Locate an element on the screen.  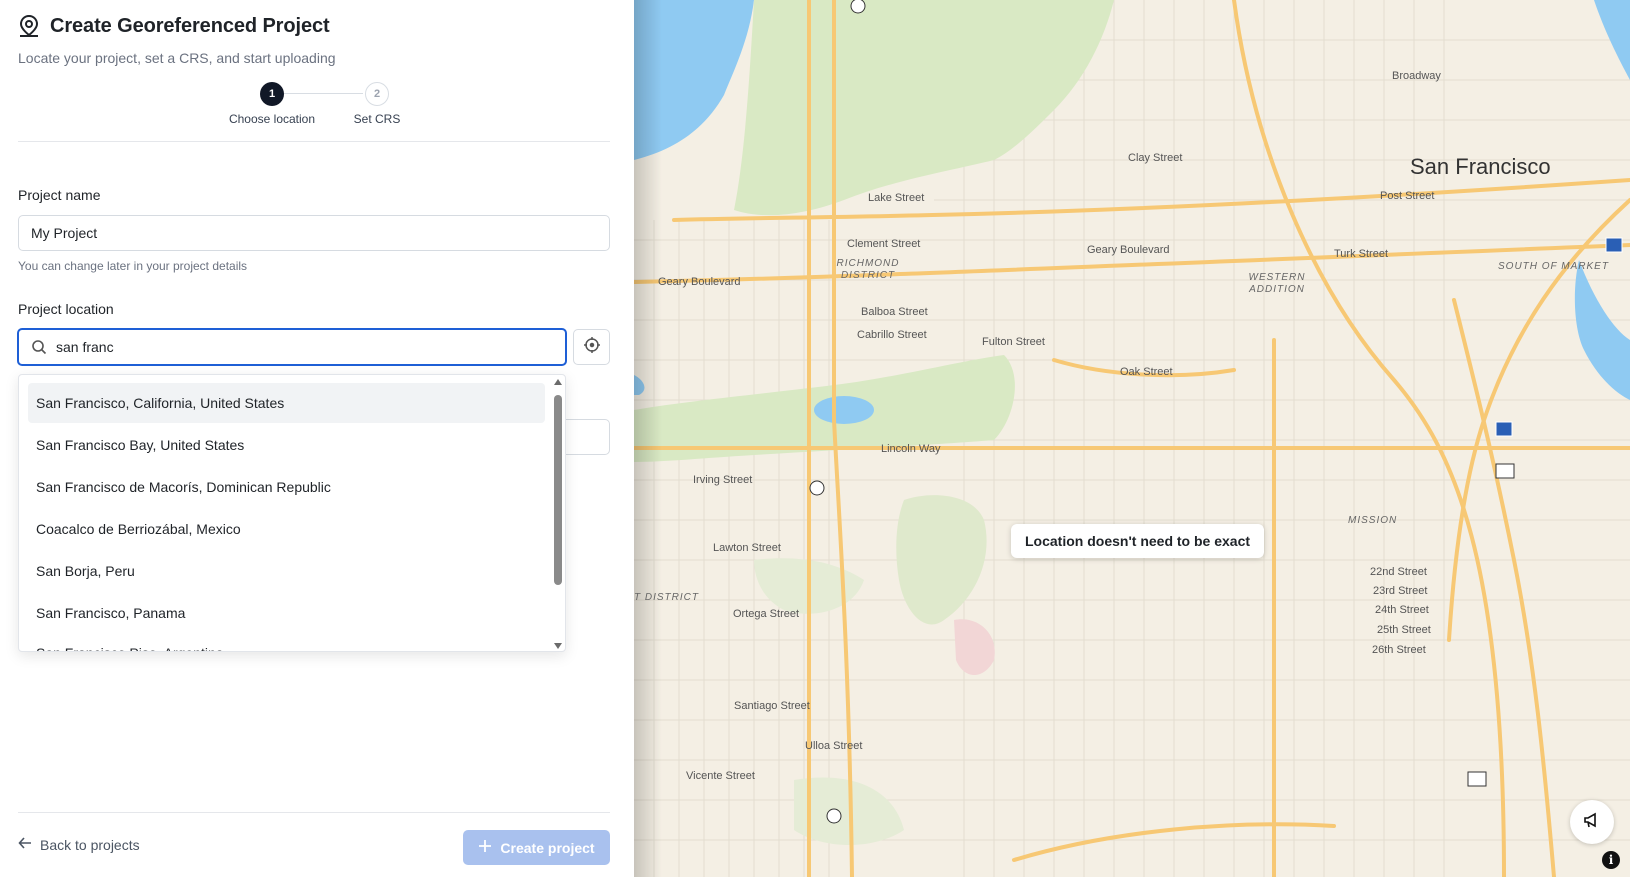
map-street-label: 22nd Street is located at coordinates (1398, 572).